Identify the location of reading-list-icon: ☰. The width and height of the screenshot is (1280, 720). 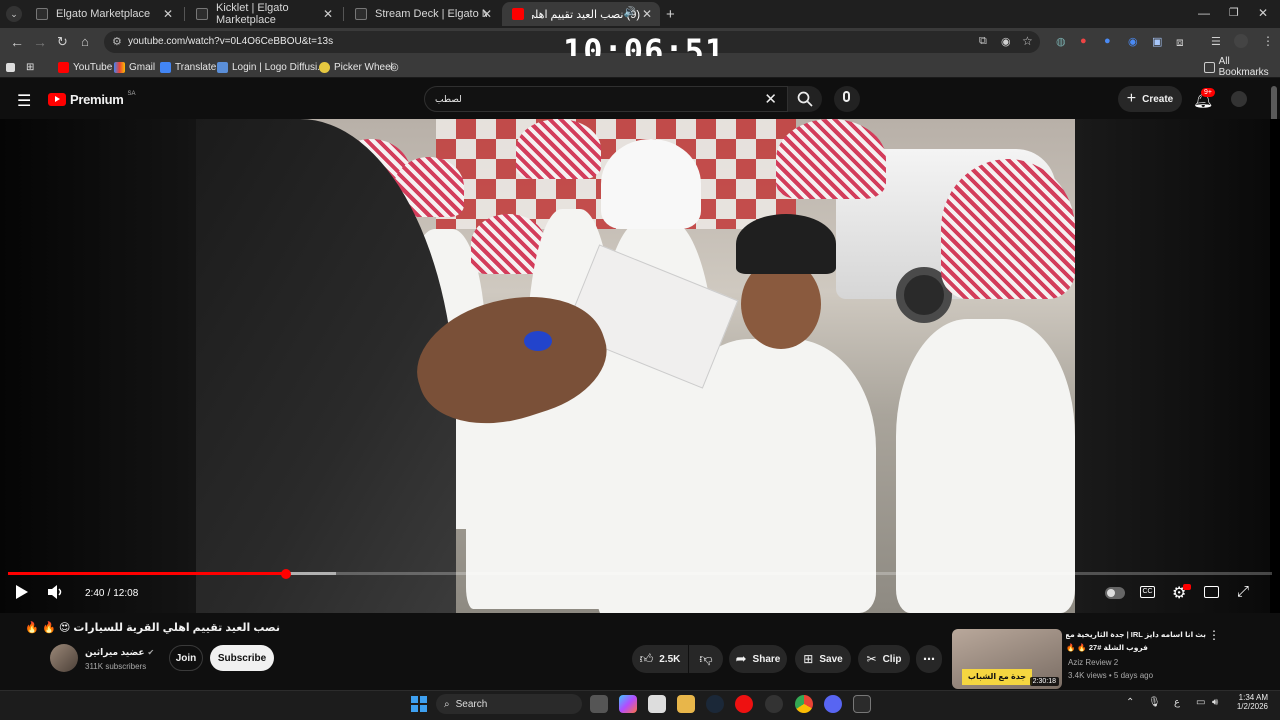
(1216, 41).